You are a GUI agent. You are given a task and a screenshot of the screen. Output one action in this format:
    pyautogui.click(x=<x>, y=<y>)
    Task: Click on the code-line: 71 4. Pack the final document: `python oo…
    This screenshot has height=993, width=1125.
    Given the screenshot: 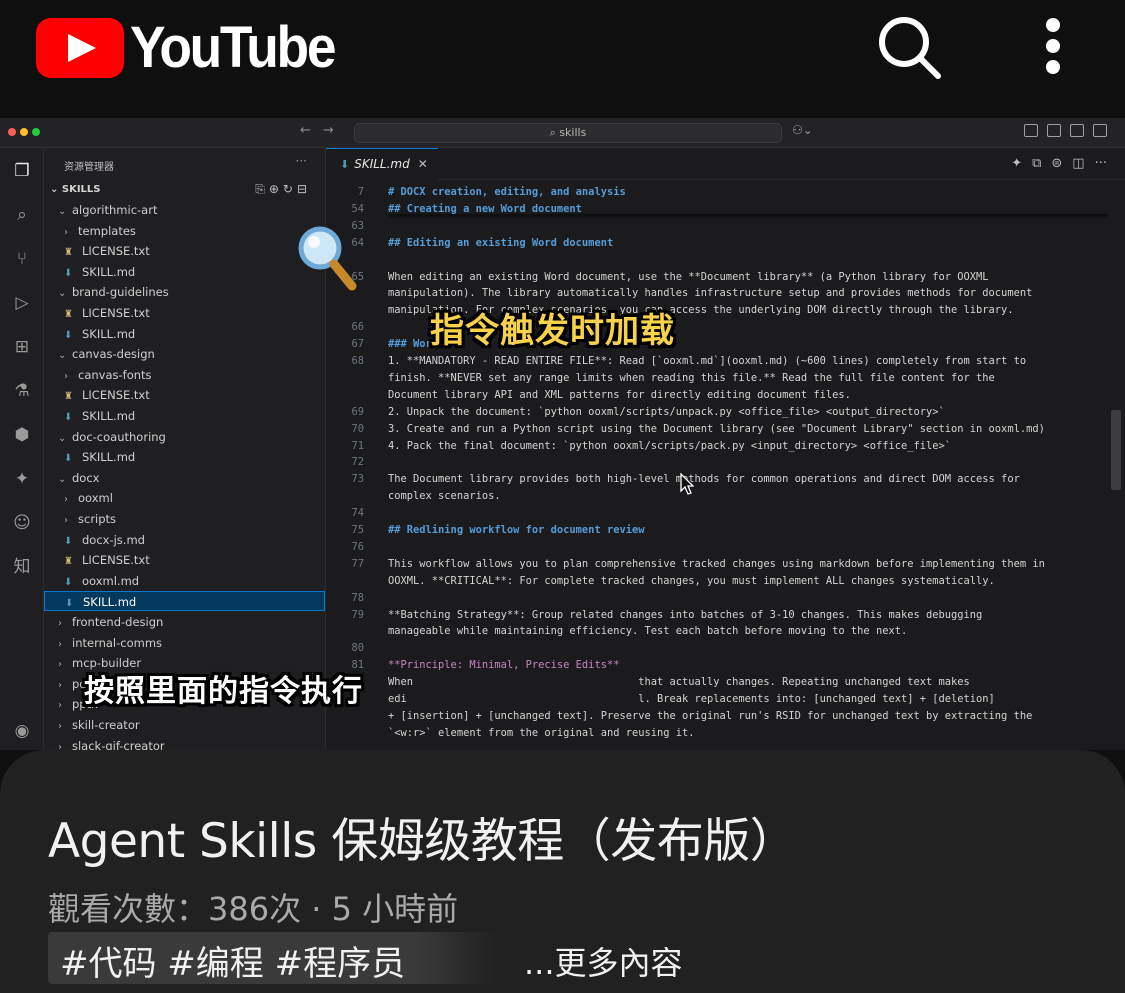 What is the action you would take?
    pyautogui.click(x=725, y=446)
    